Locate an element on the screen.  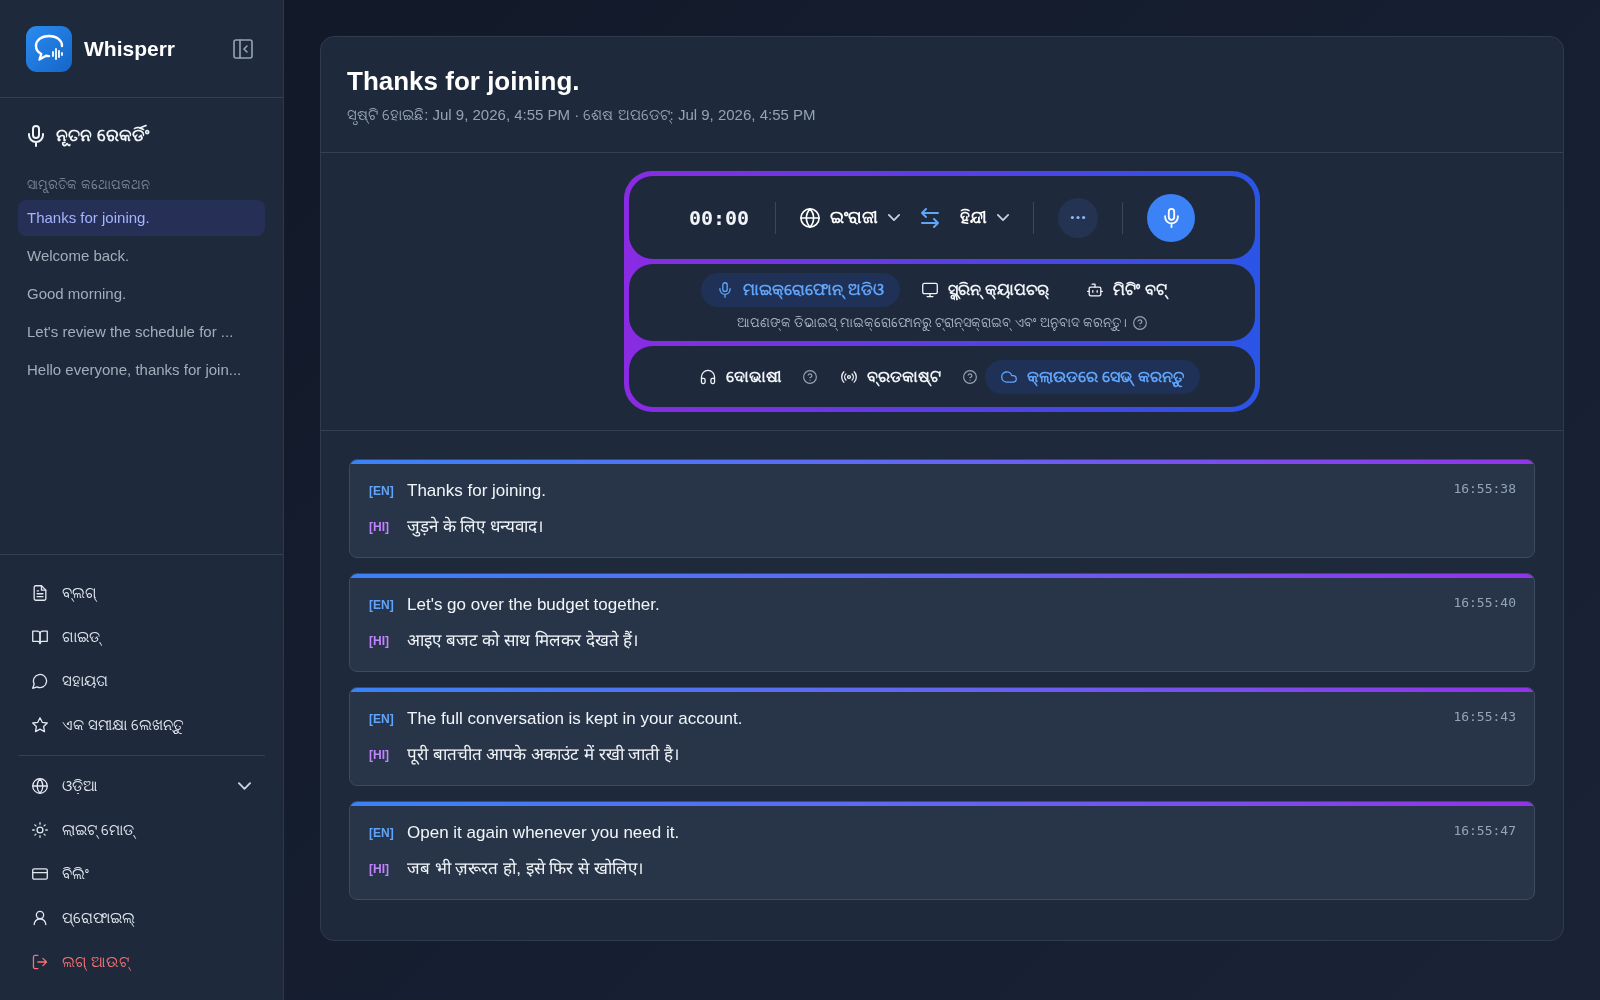
input-mode-tab: ମିଟିଂ ବଟ୍ is located at coordinates (1127, 290).